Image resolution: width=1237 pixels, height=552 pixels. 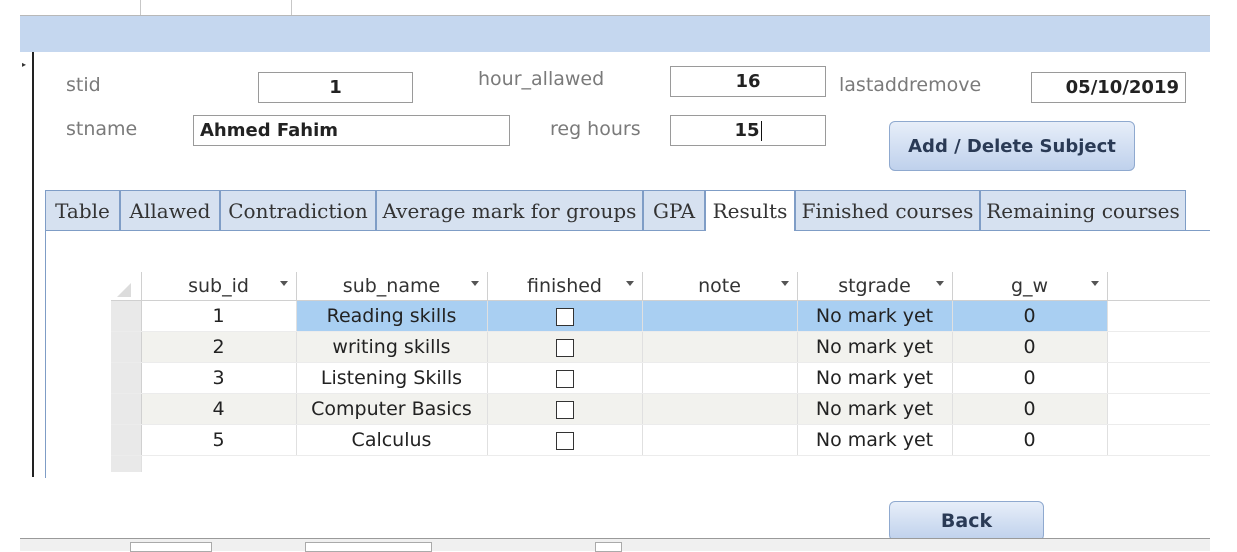 I want to click on cell-sub-name: Computer Basics, so click(x=392, y=409).